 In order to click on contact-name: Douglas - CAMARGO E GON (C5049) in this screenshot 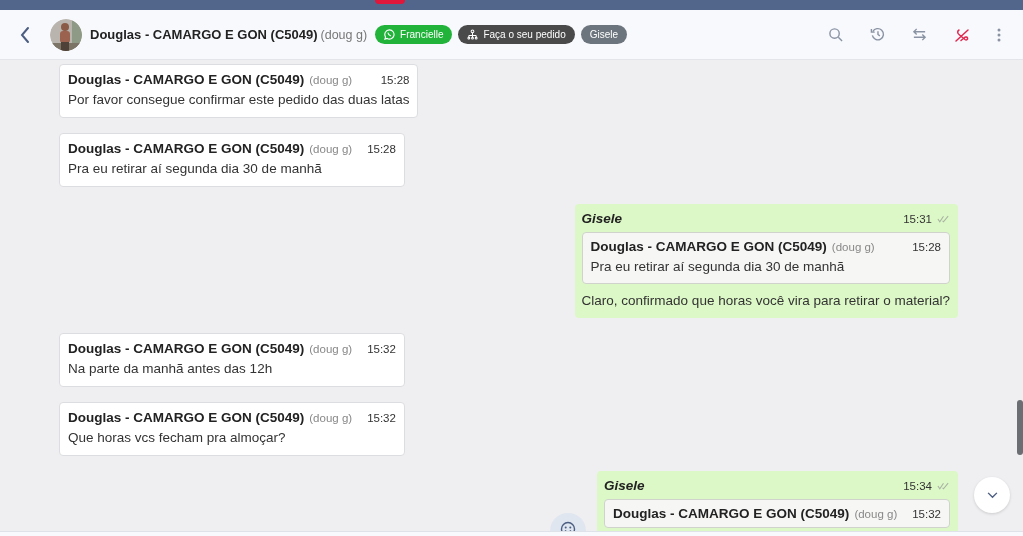, I will do `click(204, 34)`.